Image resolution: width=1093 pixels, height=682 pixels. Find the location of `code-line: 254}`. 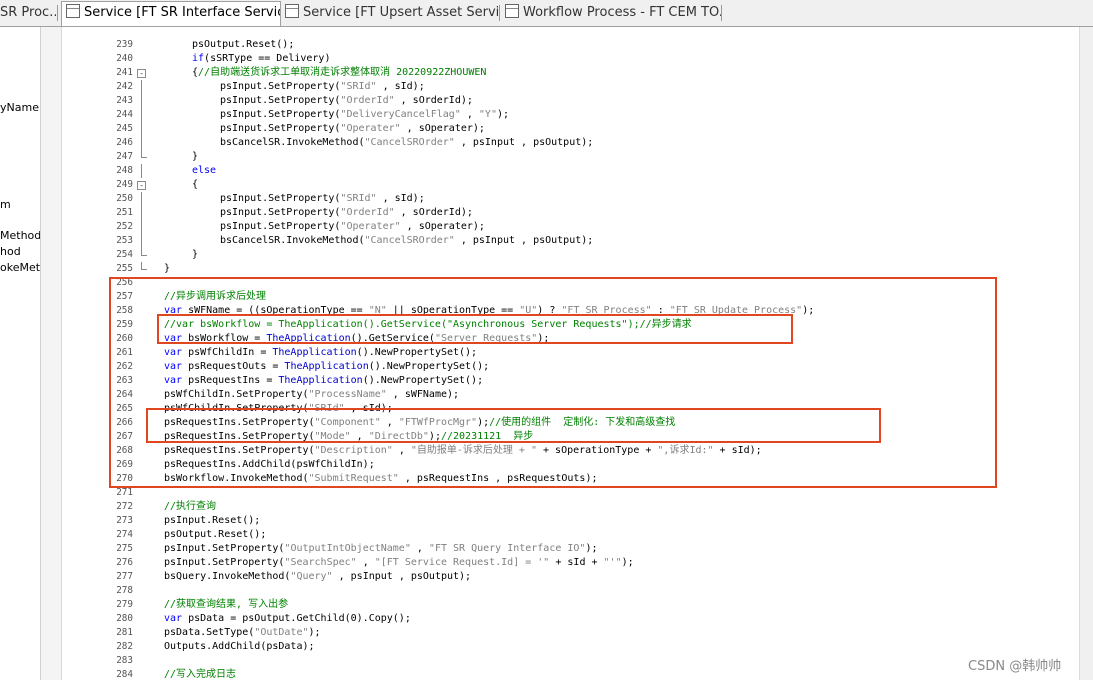

code-line: 254} is located at coordinates (567, 255).